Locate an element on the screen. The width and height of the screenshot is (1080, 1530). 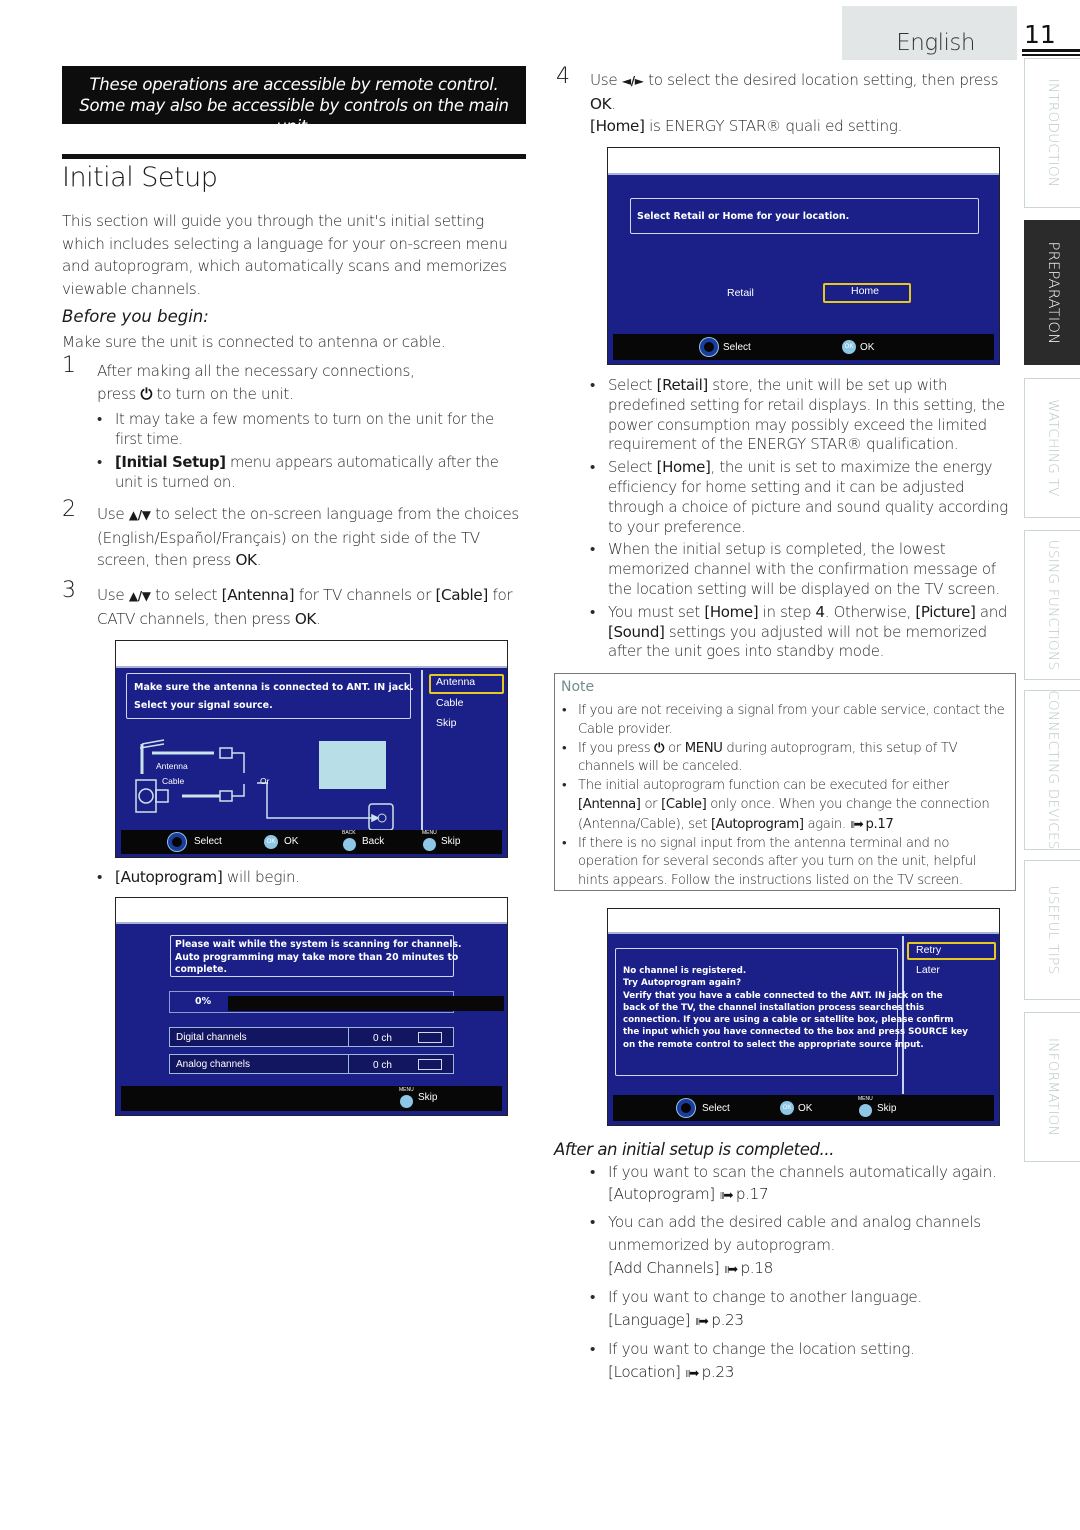
bold-term: [Retail] is located at coordinates (682, 385).